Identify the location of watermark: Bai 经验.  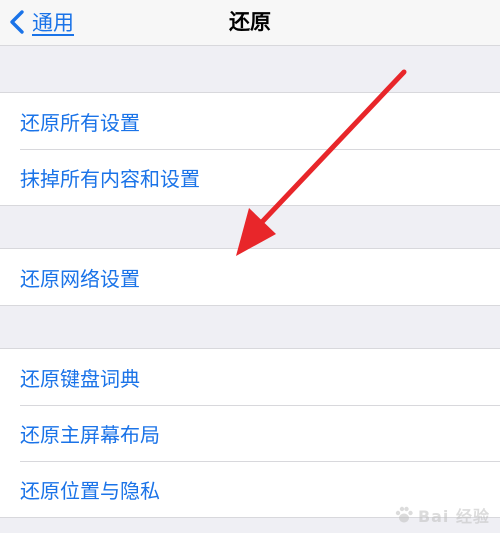
(442, 515).